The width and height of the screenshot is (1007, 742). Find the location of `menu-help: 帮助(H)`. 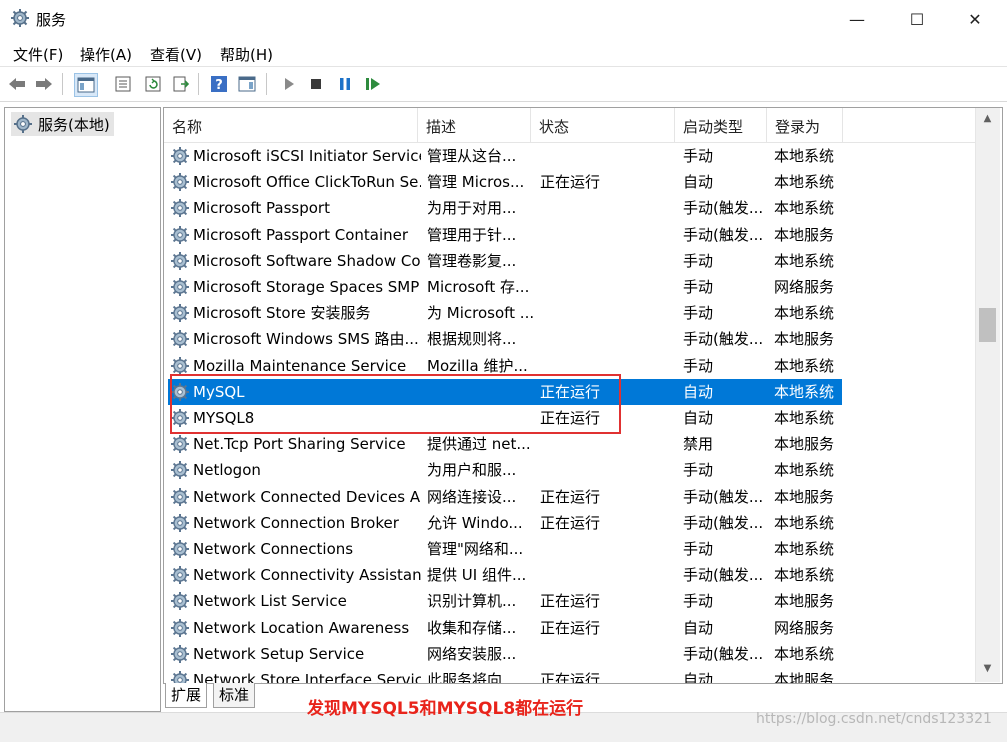

menu-help: 帮助(H) is located at coordinates (246, 54).